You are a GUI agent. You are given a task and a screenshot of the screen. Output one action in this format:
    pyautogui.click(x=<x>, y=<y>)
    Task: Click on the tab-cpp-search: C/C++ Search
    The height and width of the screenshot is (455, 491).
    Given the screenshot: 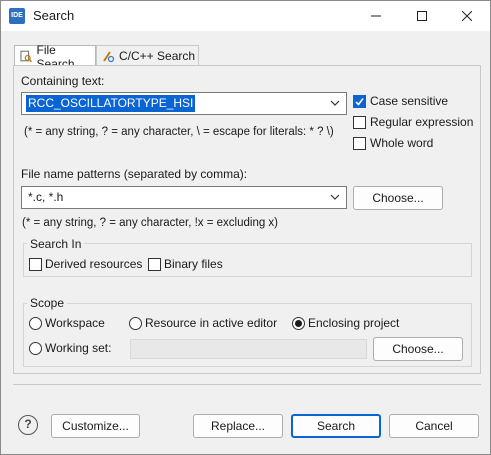 What is the action you would take?
    pyautogui.click(x=147, y=55)
    